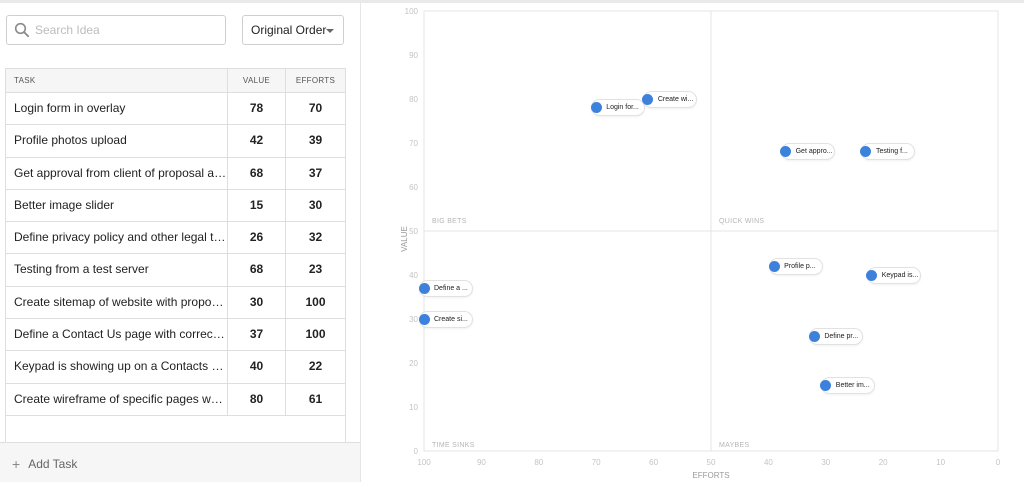  I want to click on task-efforts: 61, so click(315, 399).